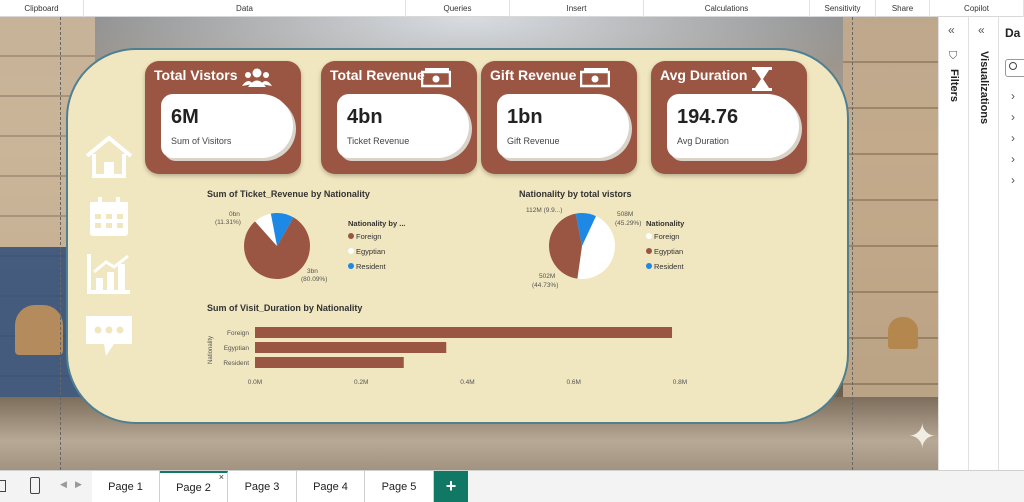 The image size is (1024, 502). What do you see at coordinates (399, 486) in the screenshot?
I see `tab-page-5: Page 5` at bounding box center [399, 486].